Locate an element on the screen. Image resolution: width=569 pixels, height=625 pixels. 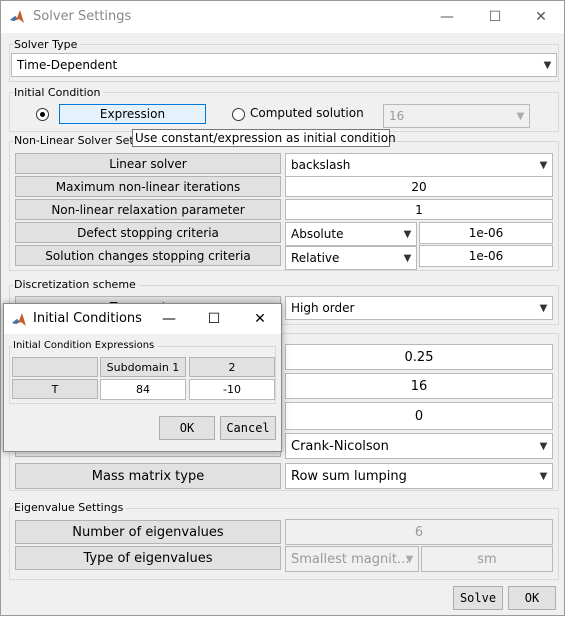
corner-header is located at coordinates (55, 367).